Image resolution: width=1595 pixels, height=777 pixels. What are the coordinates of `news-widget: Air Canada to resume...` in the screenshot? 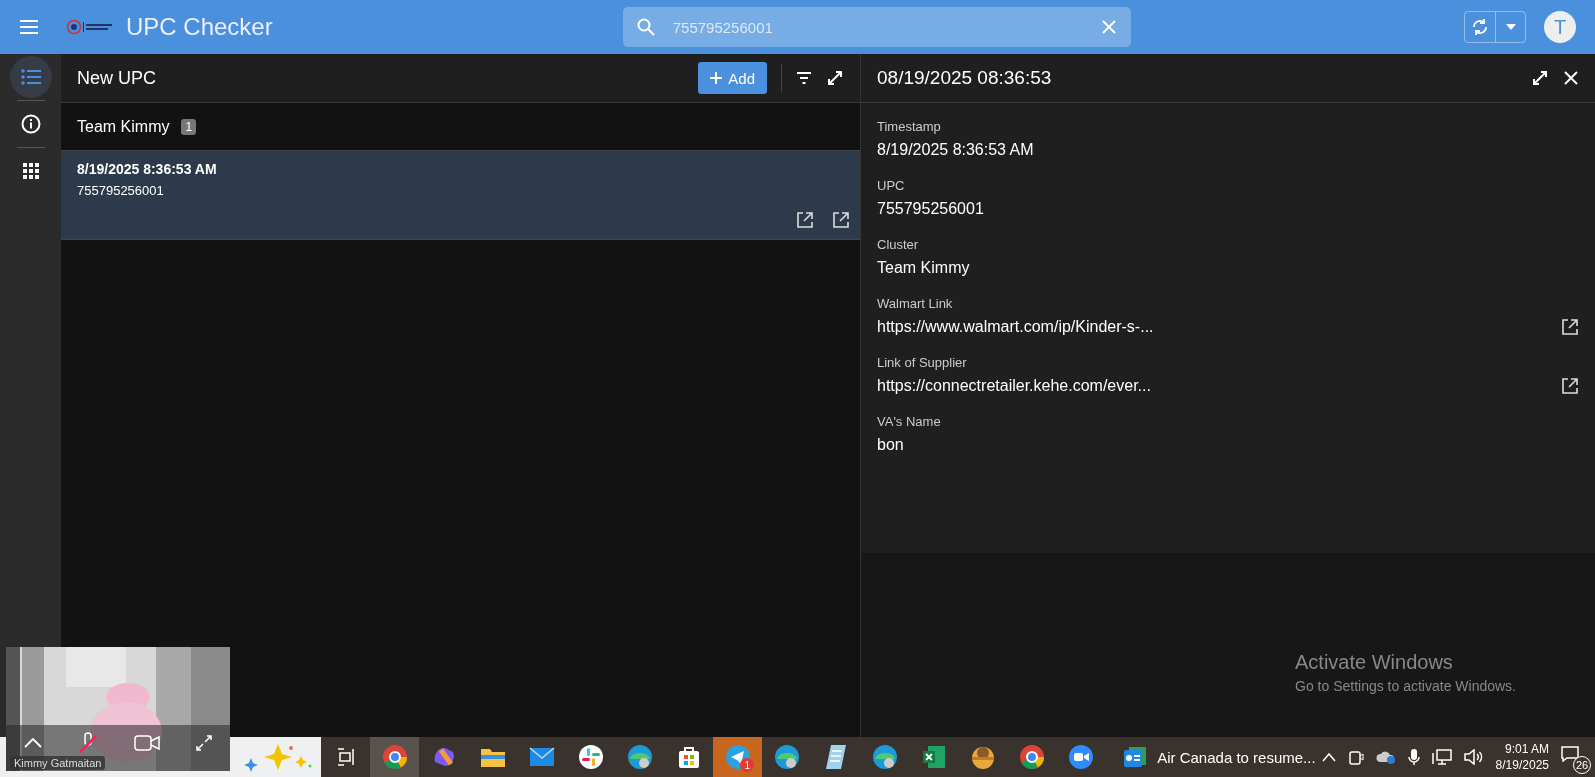 It's located at (1219, 757).